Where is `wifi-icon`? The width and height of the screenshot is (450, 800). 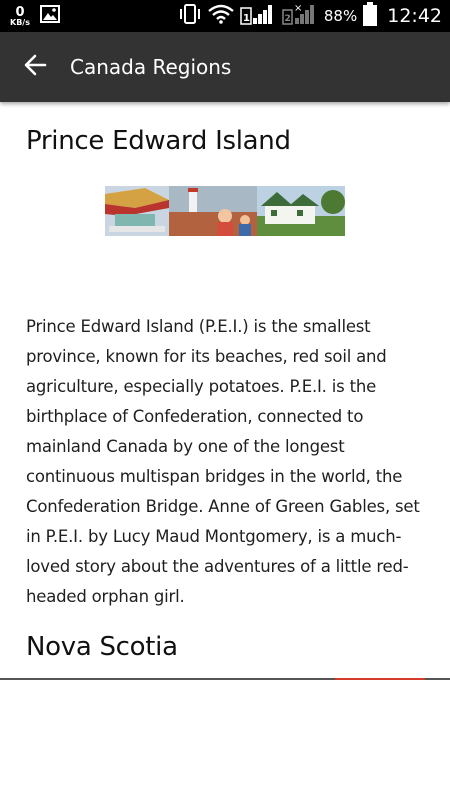 wifi-icon is located at coordinates (221, 16).